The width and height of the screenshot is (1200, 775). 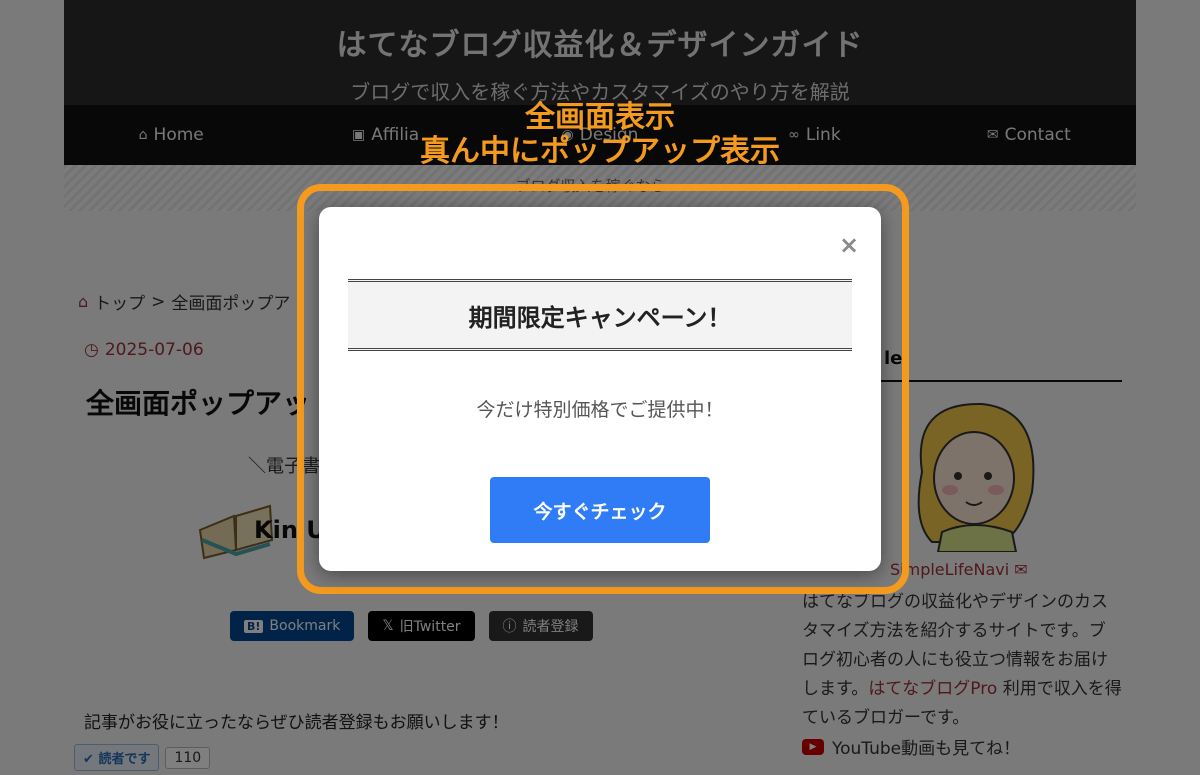 I want to click on cta-label: 今すぐチェック, so click(x=600, y=511).